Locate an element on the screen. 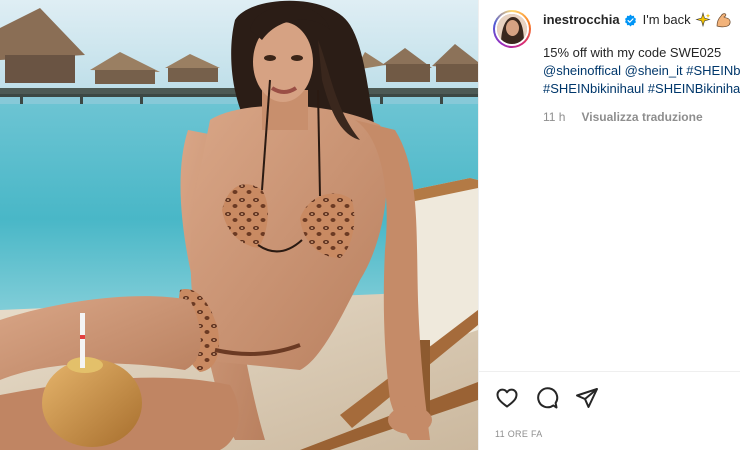  translate-link: Visualizza traduzione is located at coordinates (641, 117).